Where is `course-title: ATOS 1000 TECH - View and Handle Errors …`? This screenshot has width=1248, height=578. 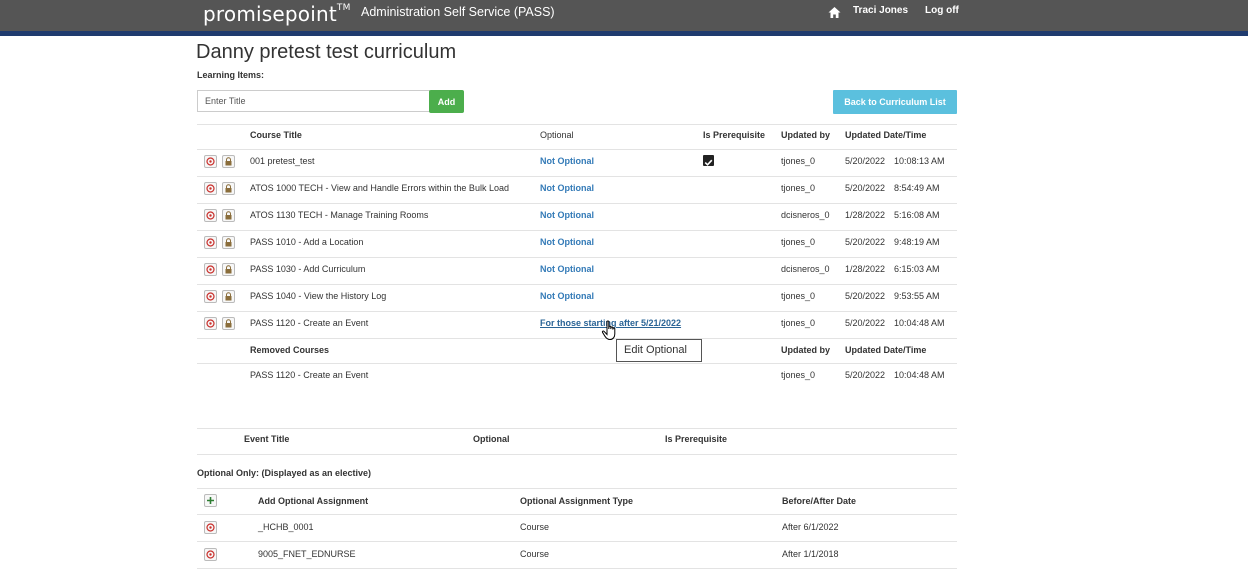 course-title: ATOS 1000 TECH - View and Handle Errors … is located at coordinates (379, 188).